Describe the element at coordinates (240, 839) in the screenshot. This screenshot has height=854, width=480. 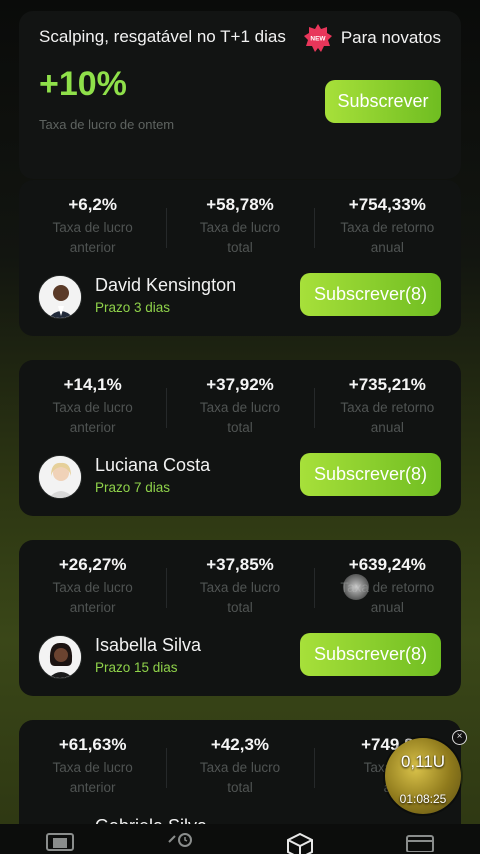
I see `bottom-nav` at that location.